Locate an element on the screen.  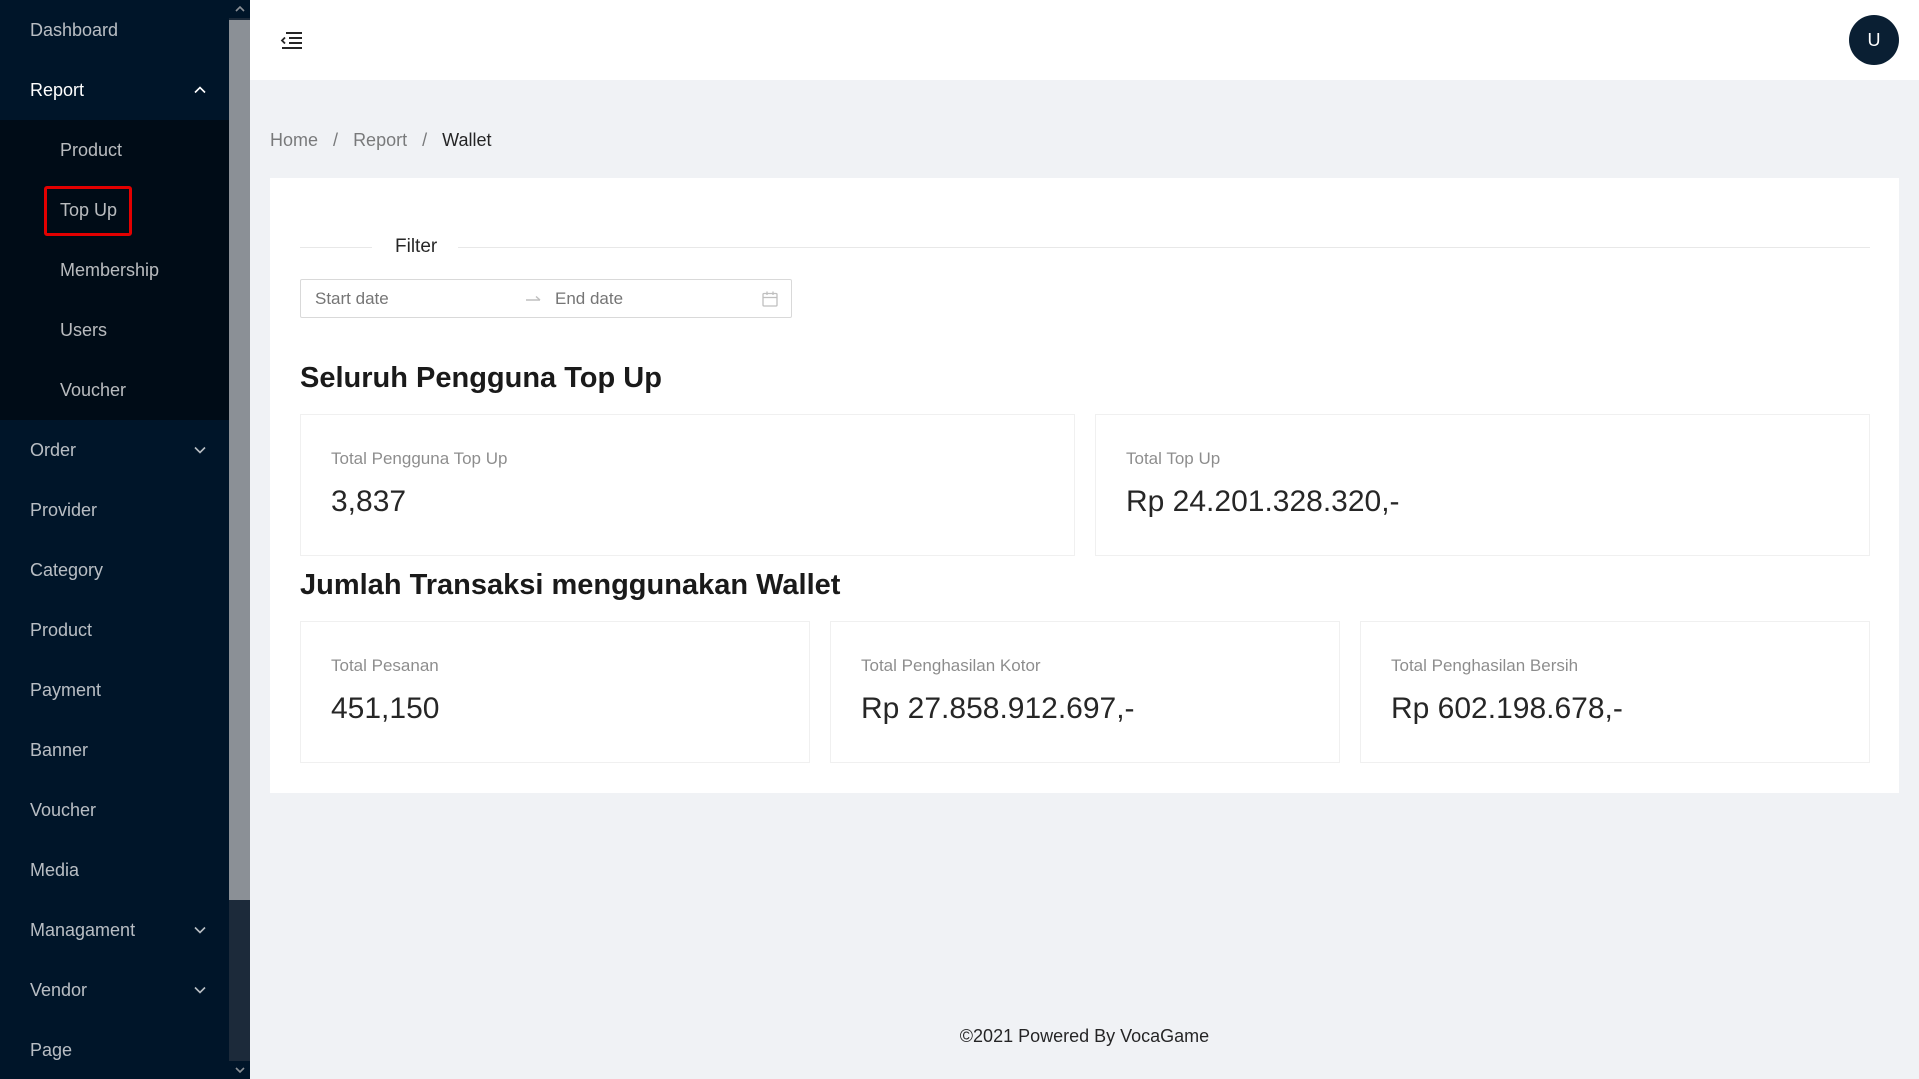
sidebar-item-label: Page is located at coordinates (51, 1050).